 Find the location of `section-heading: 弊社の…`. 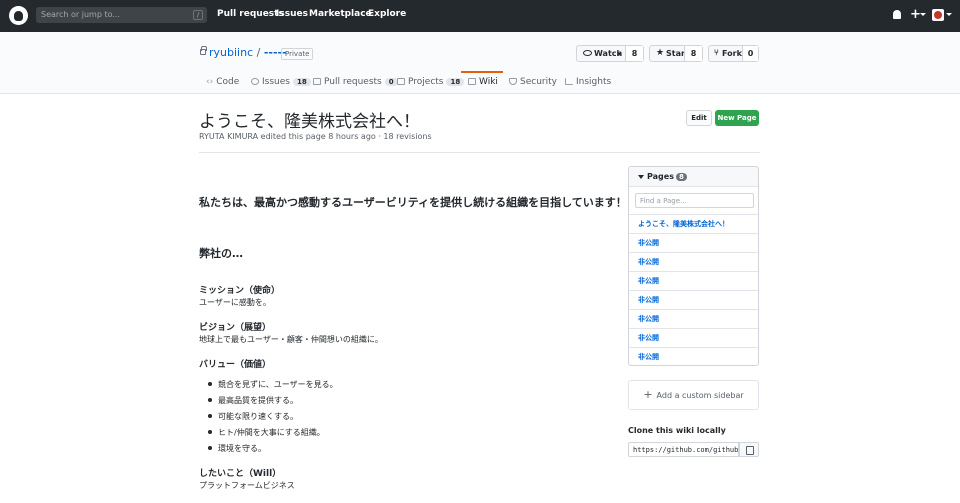

section-heading: 弊社の… is located at coordinates (221, 253).